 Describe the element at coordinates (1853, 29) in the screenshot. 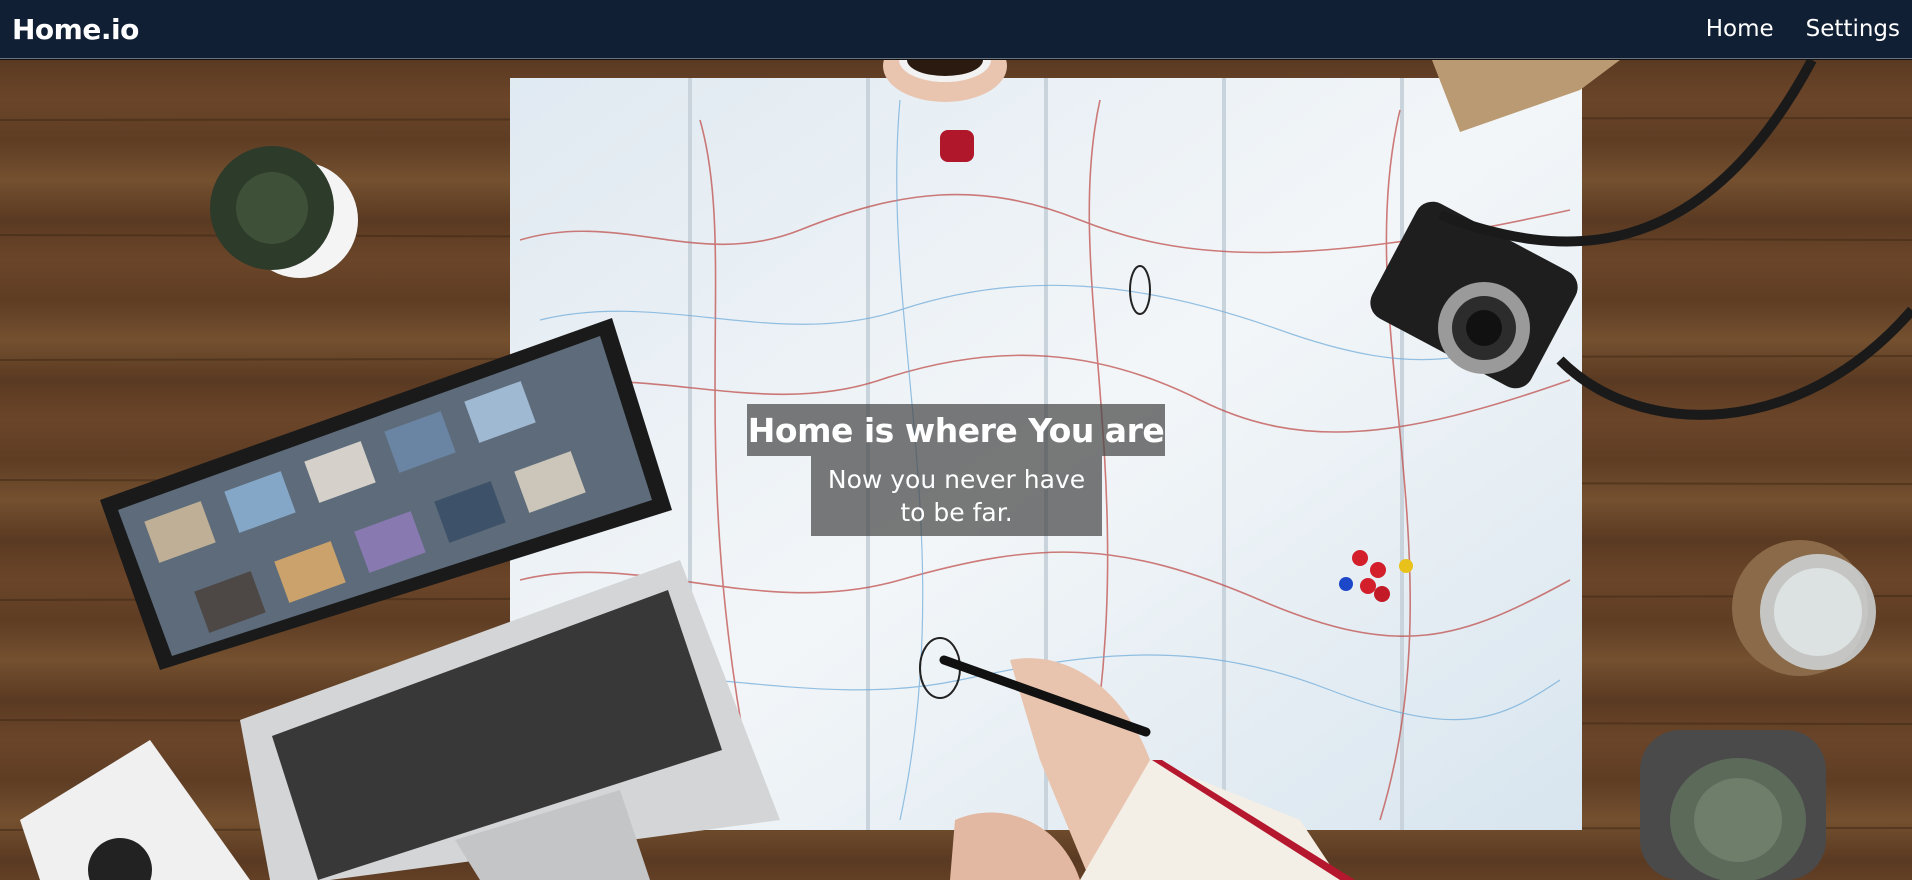

I see `nav-link-settings: Settings` at that location.